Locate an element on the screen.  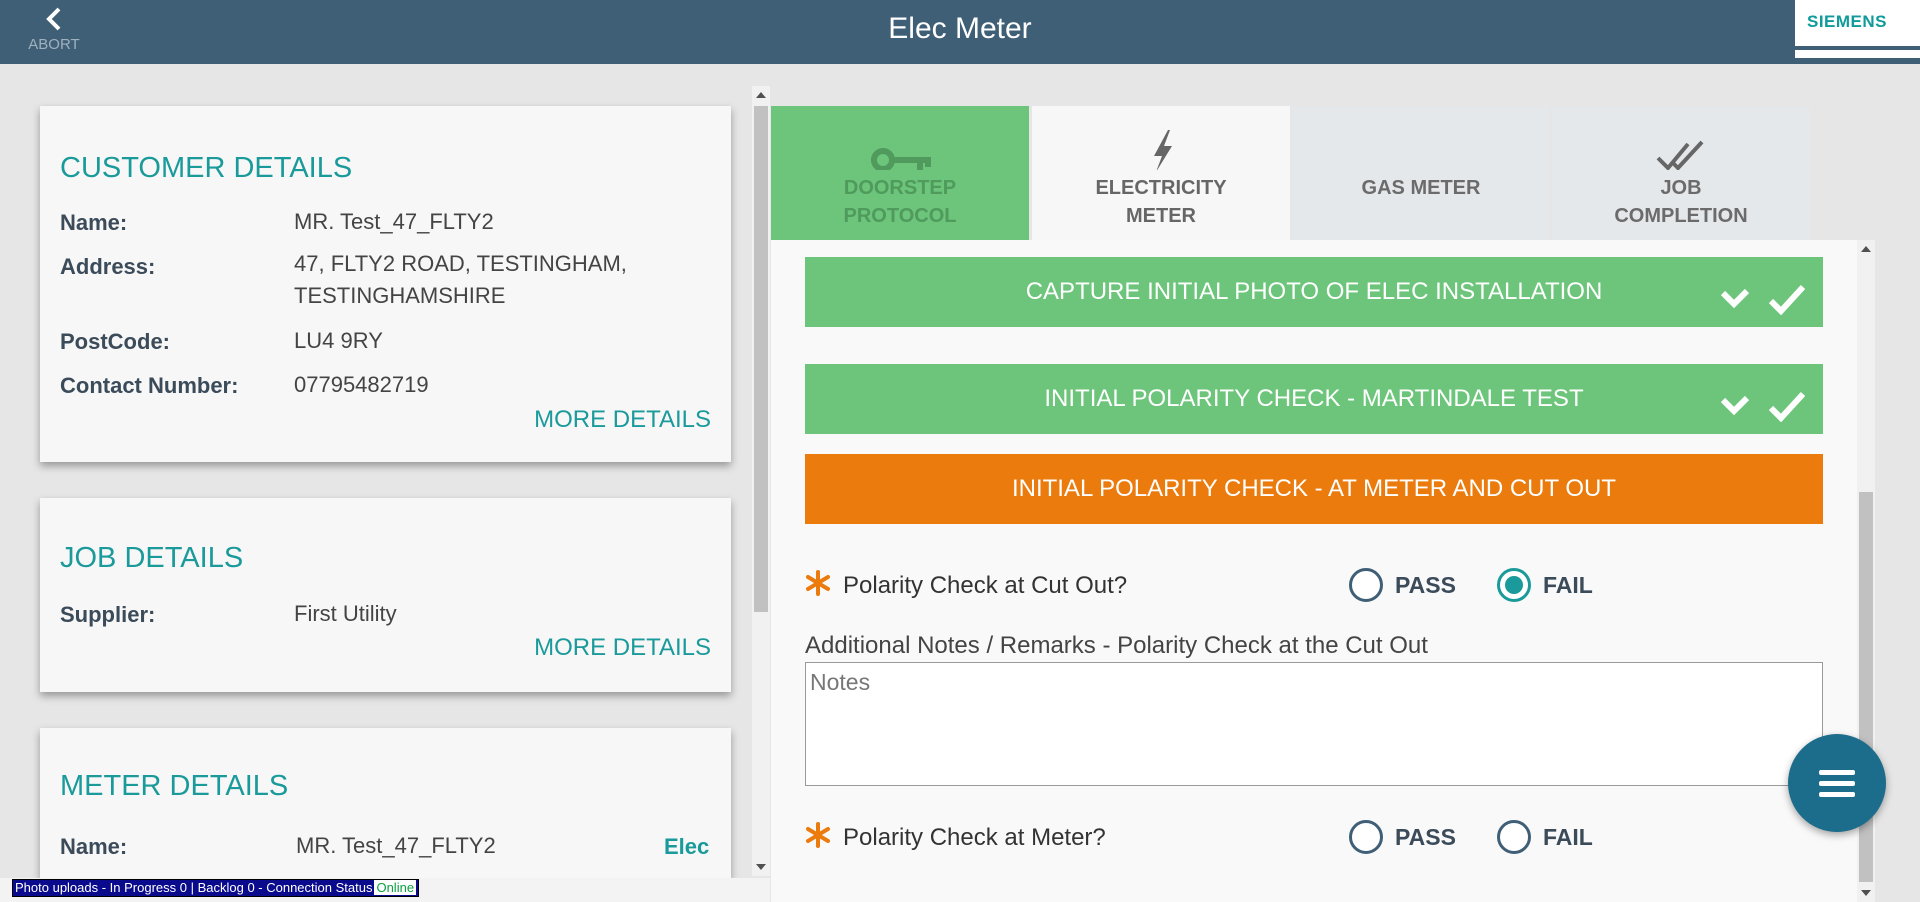
customer-postcode-value: LU4 9RY is located at coordinates (338, 340).